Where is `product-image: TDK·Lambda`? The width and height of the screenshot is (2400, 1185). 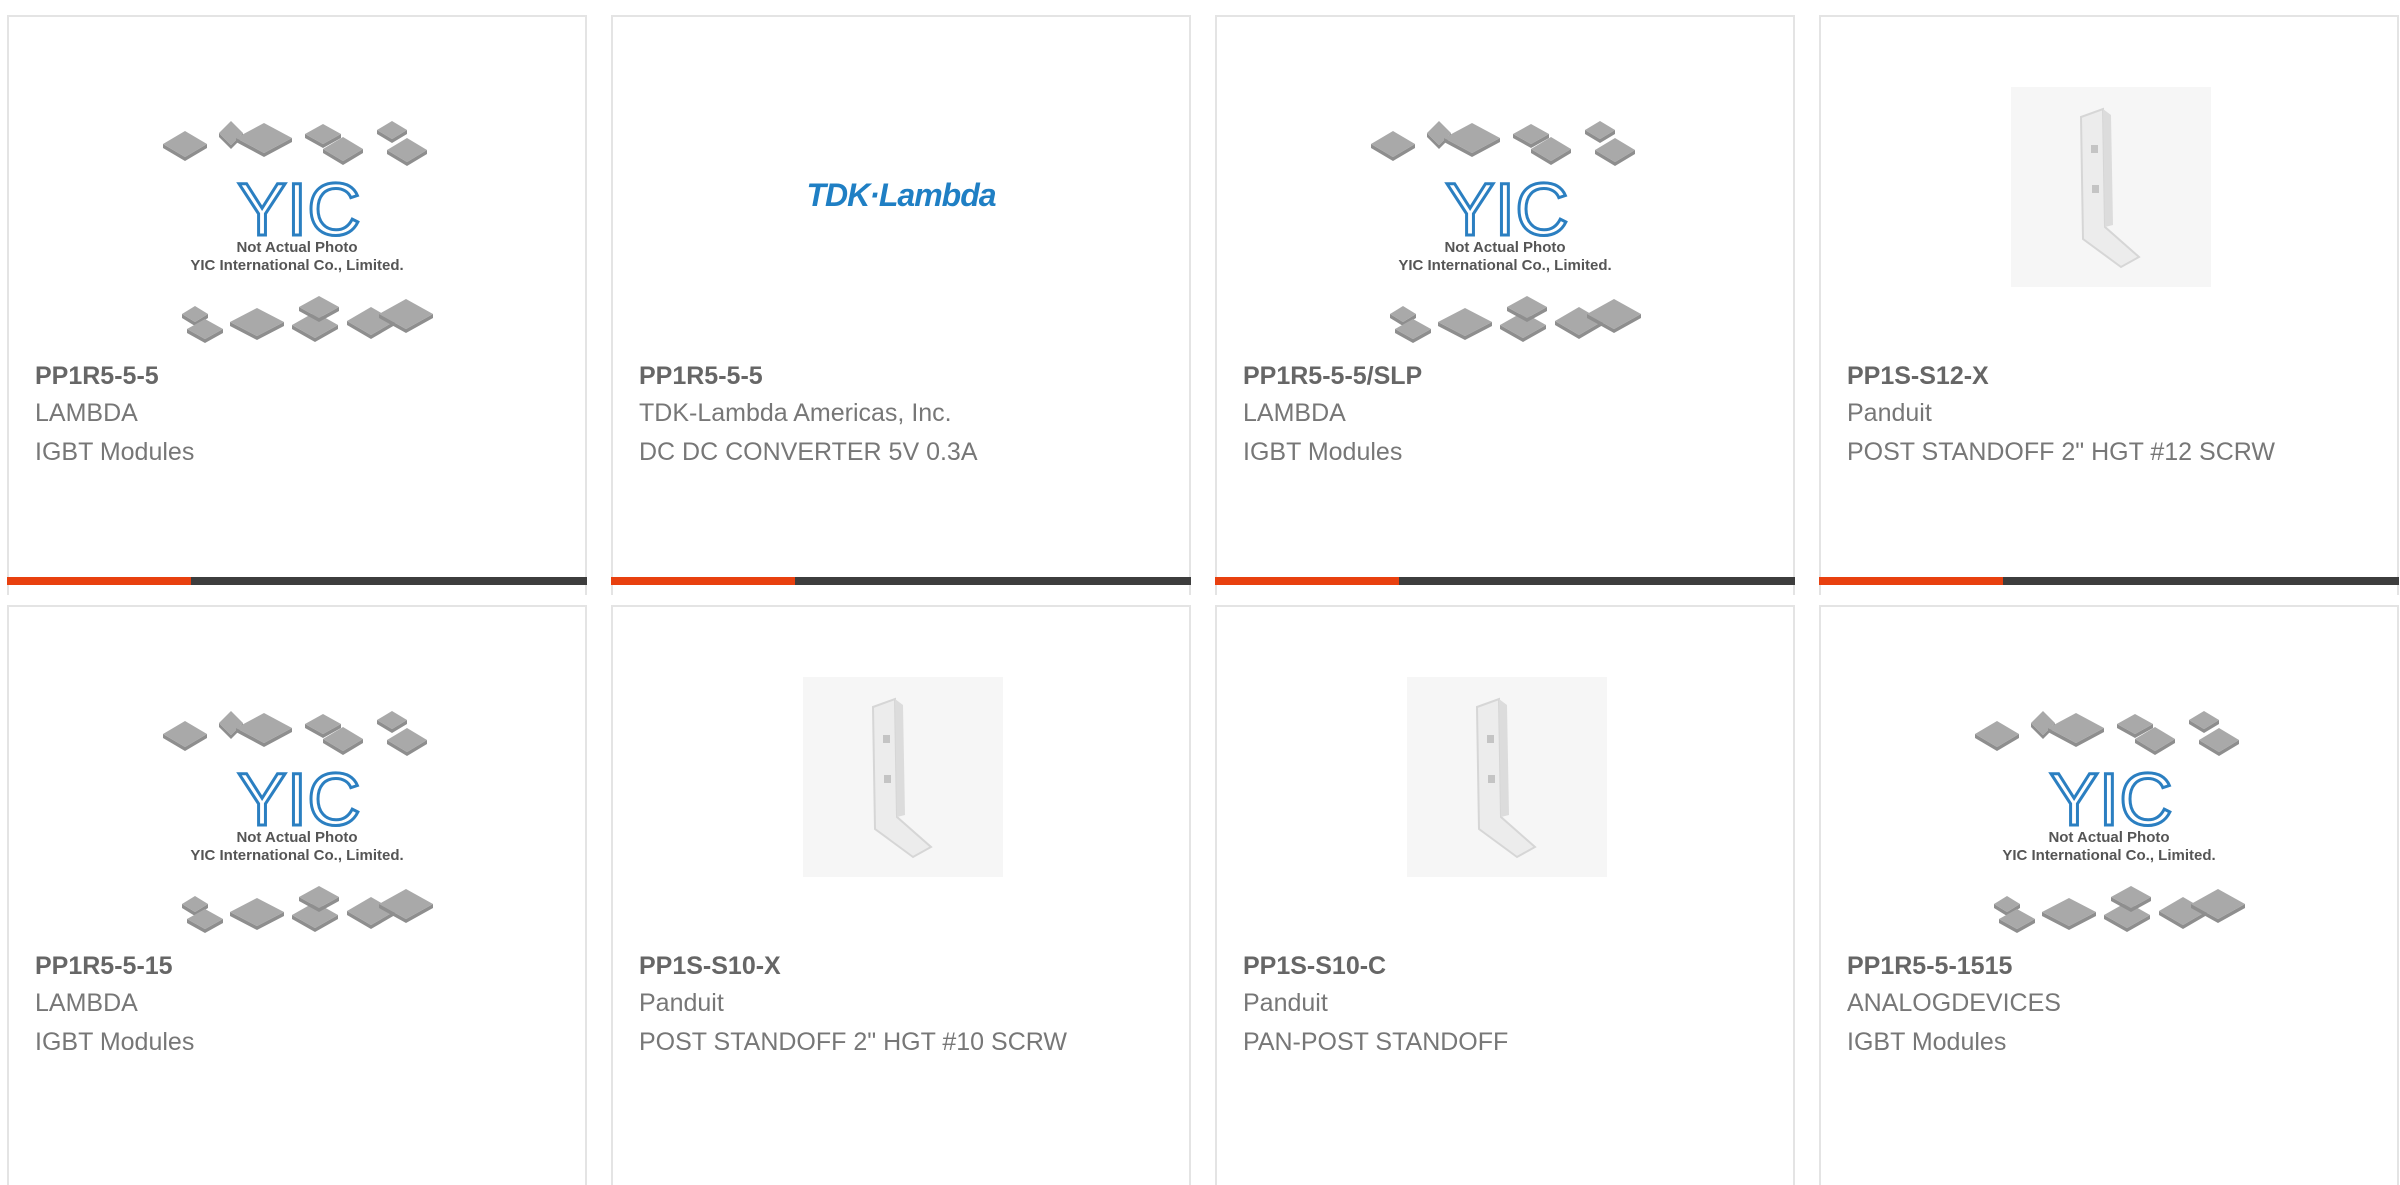 product-image: TDK·Lambda is located at coordinates (901, 187).